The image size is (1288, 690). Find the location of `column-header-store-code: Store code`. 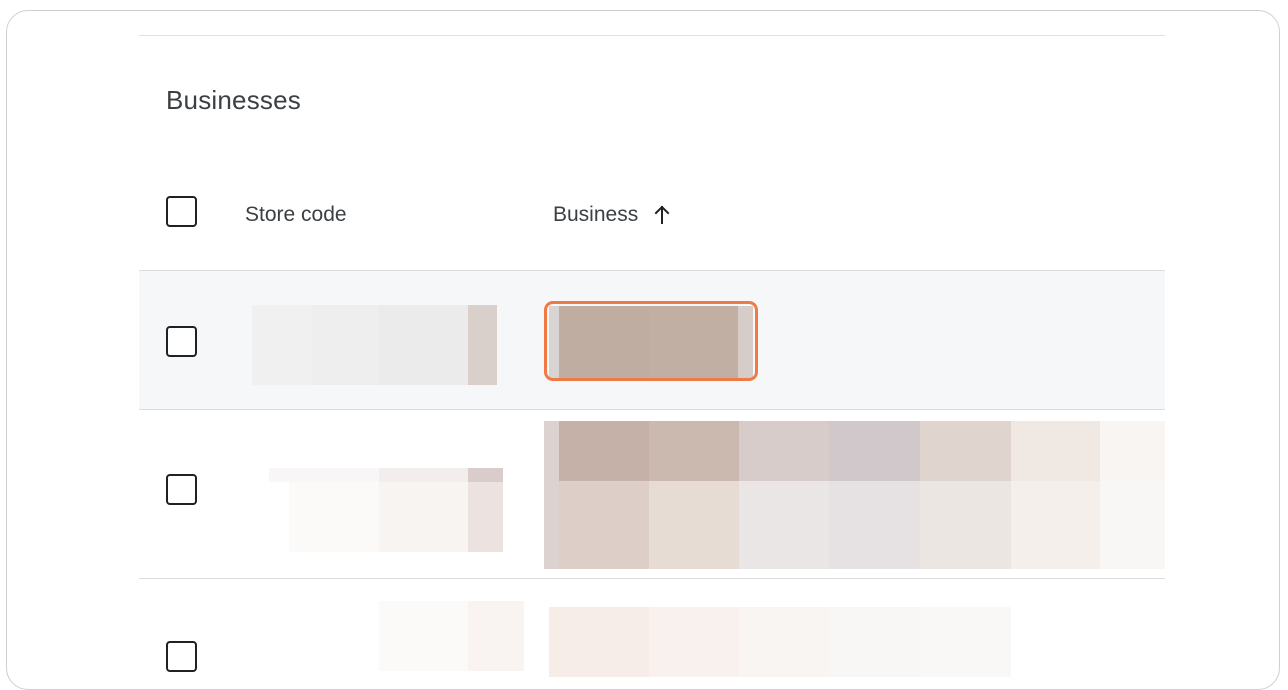

column-header-store-code: Store code is located at coordinates (296, 215).